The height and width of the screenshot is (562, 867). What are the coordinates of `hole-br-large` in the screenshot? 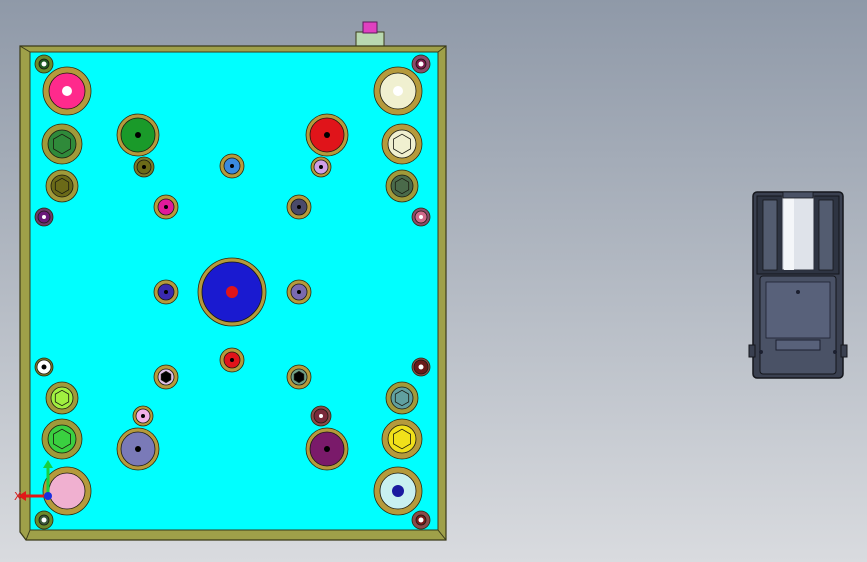 It's located at (398, 491).